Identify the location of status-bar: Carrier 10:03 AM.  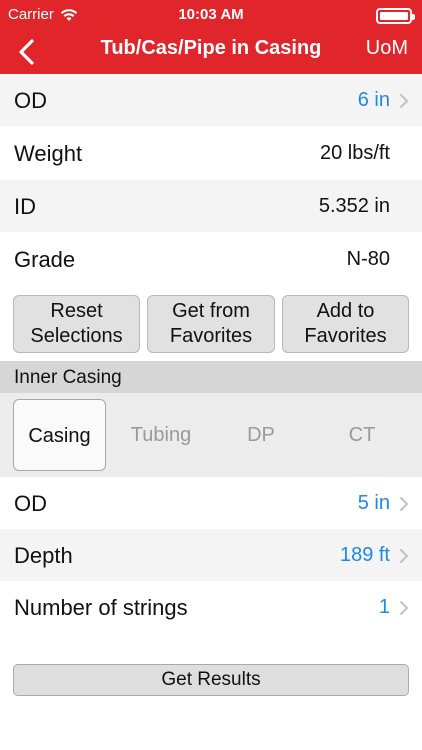
(211, 15).